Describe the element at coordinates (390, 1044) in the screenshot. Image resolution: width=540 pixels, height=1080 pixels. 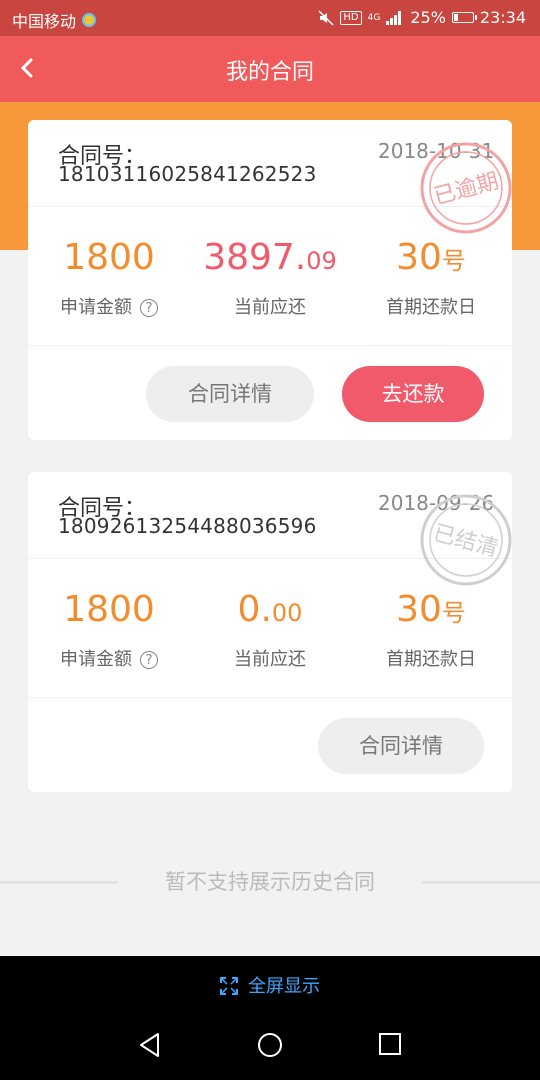
I see `nav-recents-icon` at that location.